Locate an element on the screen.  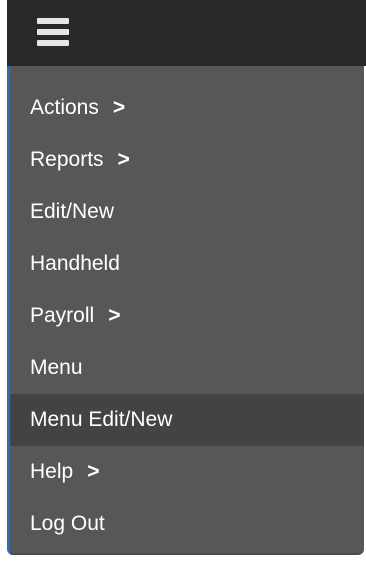
menu-item-help: Help > is located at coordinates (187, 472).